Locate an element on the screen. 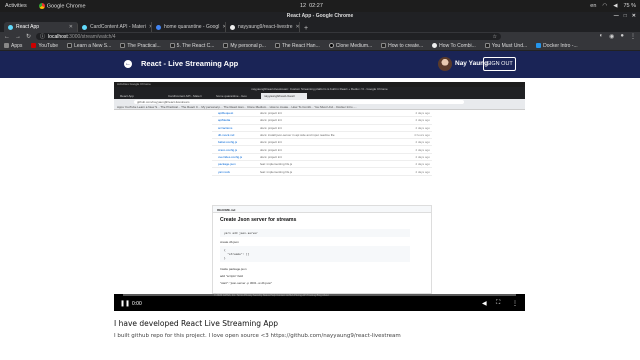  readme-text: Inside package.json is located at coordinates (233, 269).